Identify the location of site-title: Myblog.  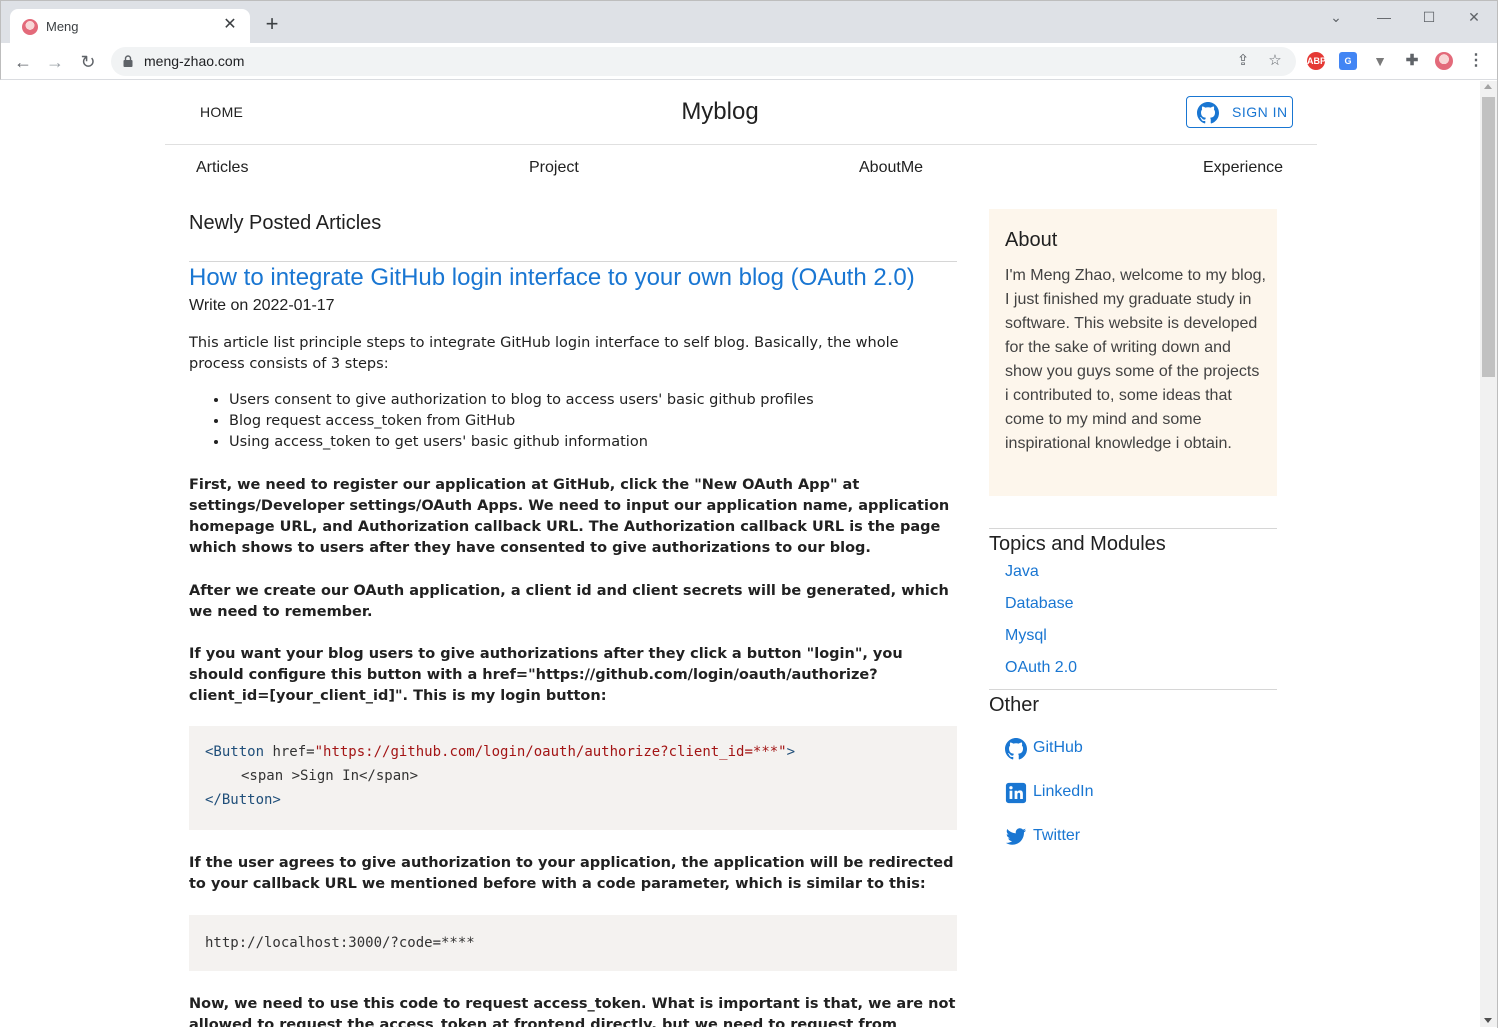
(720, 111).